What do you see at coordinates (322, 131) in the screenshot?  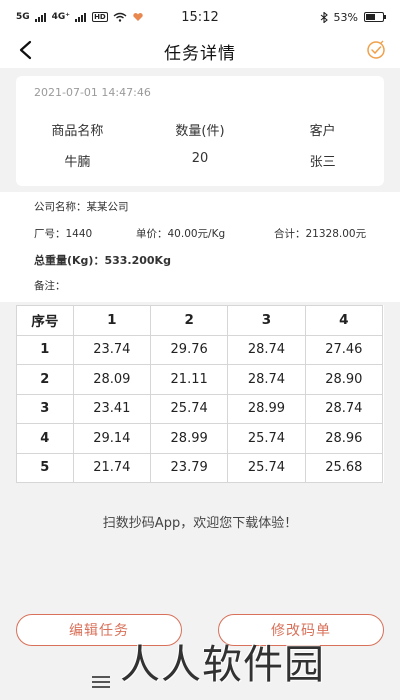 I see `customer-label: 客户` at bounding box center [322, 131].